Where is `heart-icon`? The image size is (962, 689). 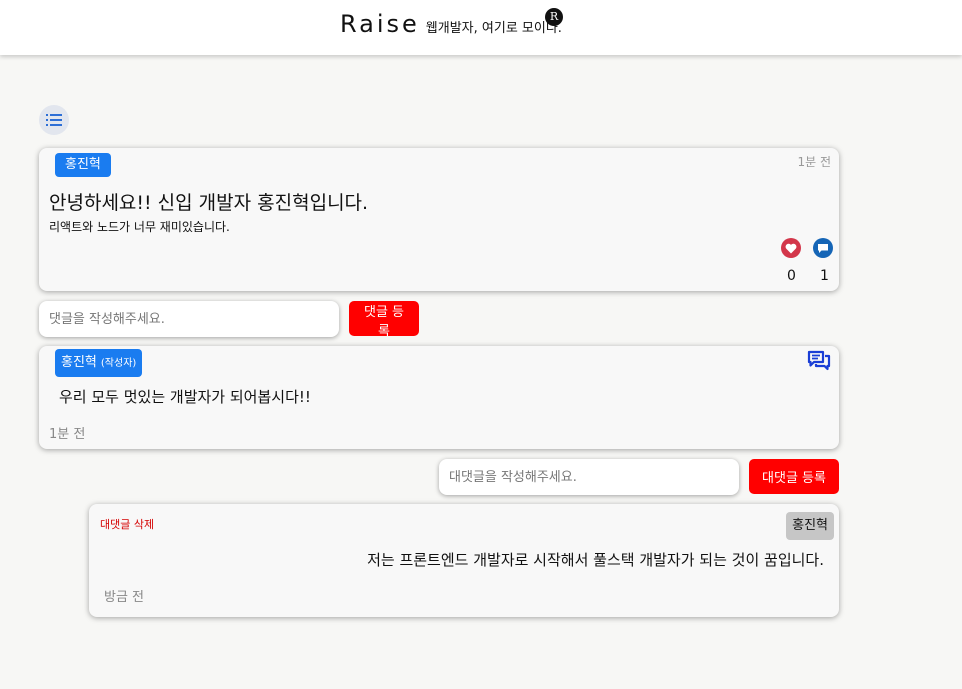
heart-icon is located at coordinates (791, 248).